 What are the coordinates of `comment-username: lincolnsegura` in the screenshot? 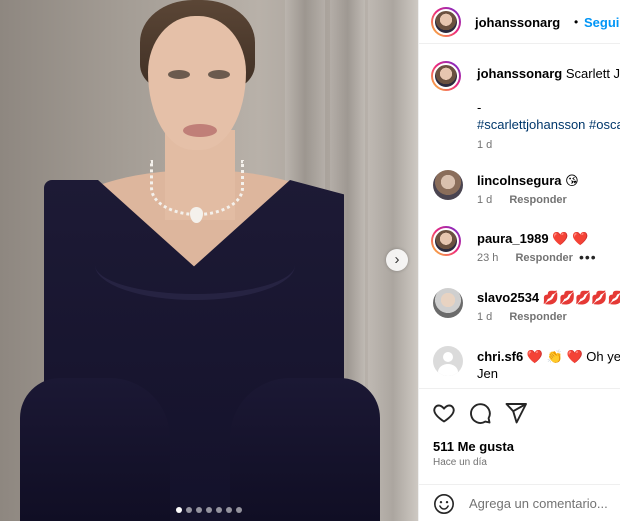 It's located at (519, 180).